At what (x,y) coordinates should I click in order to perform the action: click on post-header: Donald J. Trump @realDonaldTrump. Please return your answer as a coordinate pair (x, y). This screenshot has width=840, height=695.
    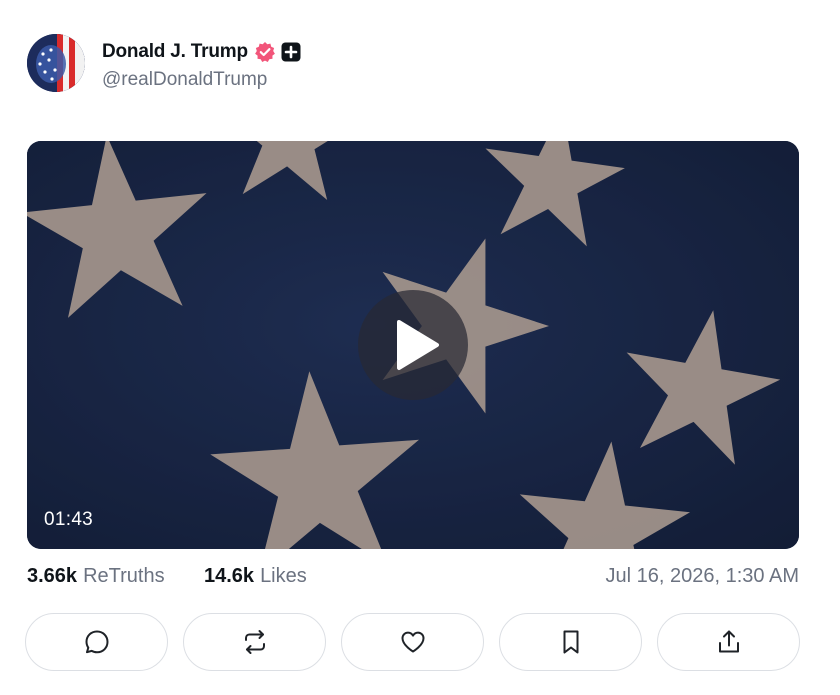
    Looking at the image, I should click on (164, 65).